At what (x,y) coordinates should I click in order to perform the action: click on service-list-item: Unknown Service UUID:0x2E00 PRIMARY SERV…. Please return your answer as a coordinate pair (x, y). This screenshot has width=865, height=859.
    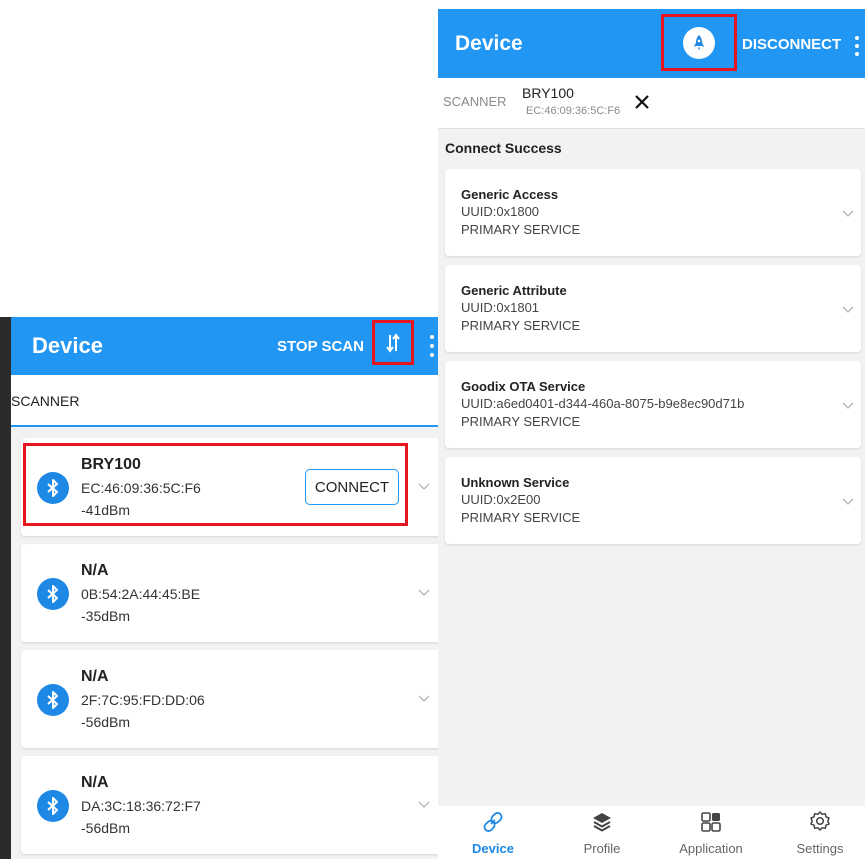
    Looking at the image, I should click on (653, 500).